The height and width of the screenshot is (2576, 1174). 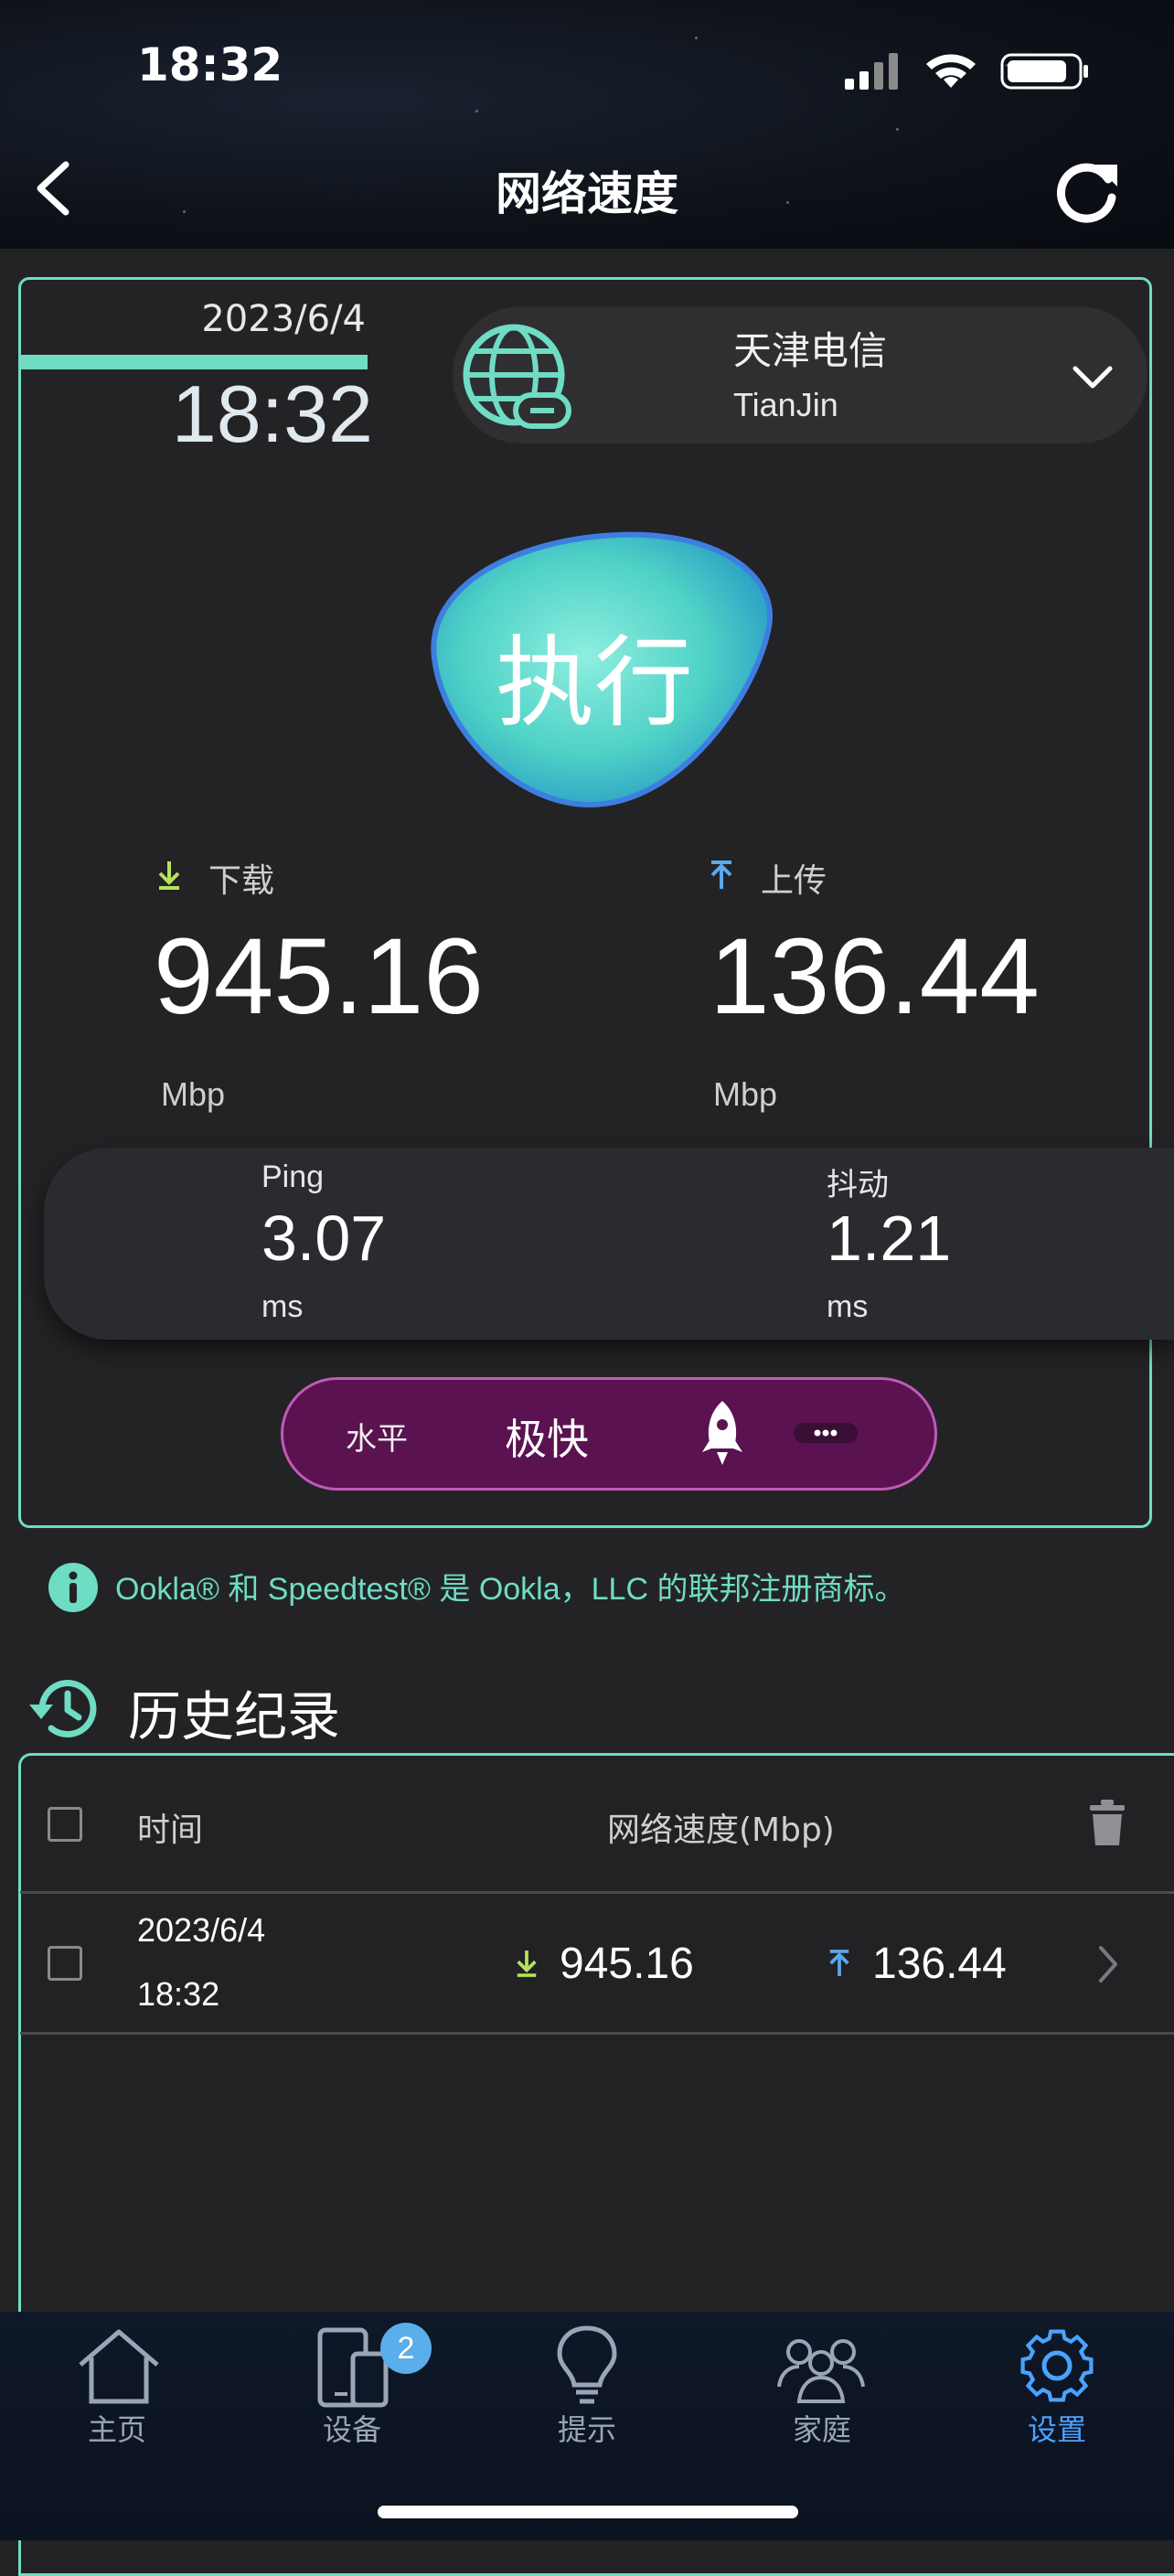 I want to click on latency-panel, so click(x=609, y=1244).